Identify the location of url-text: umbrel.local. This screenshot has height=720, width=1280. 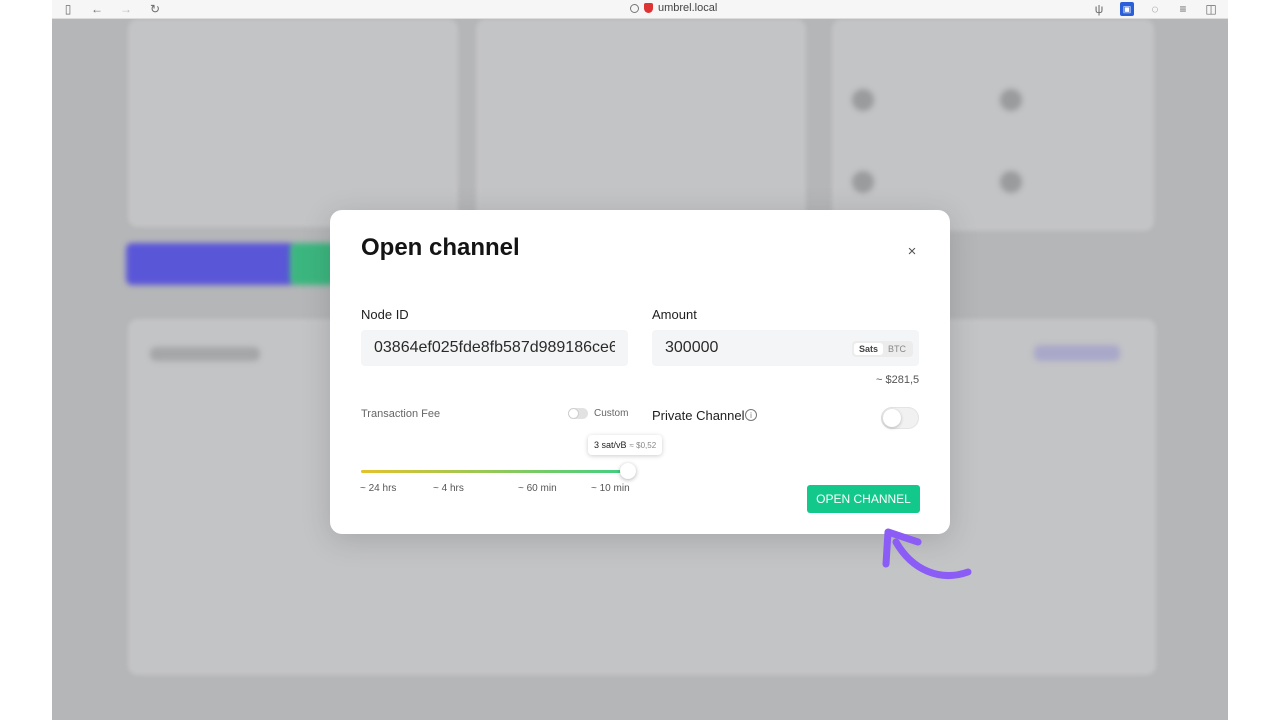
(688, 8).